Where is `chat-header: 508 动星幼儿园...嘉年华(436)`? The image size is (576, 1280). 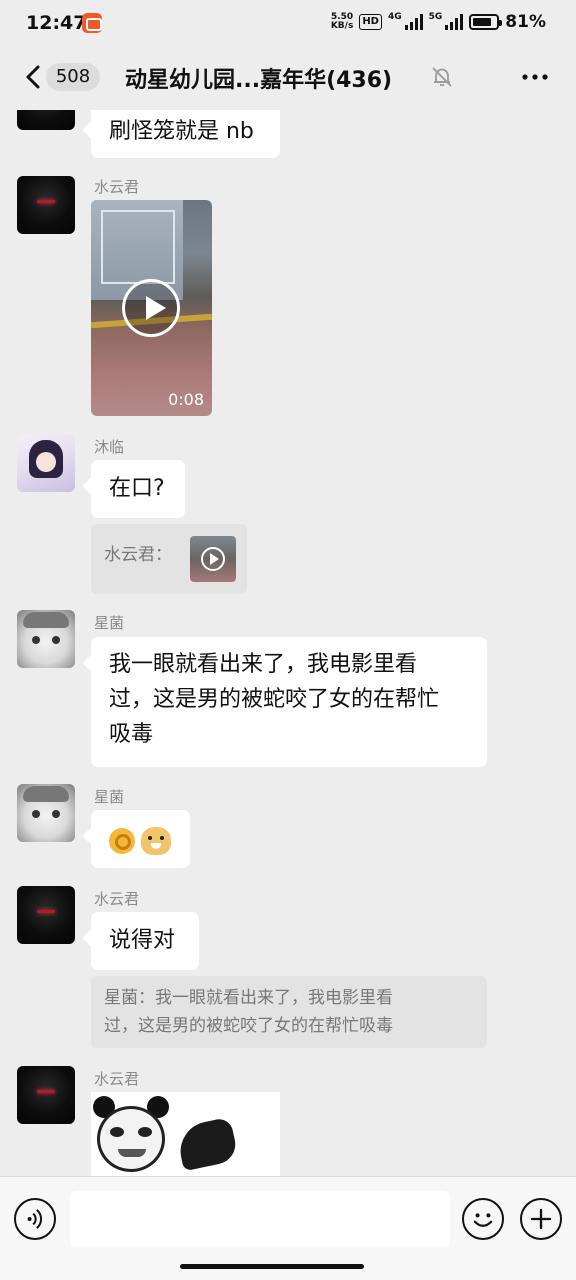 chat-header: 508 动星幼儿园...嘉年华(436) is located at coordinates (288, 77).